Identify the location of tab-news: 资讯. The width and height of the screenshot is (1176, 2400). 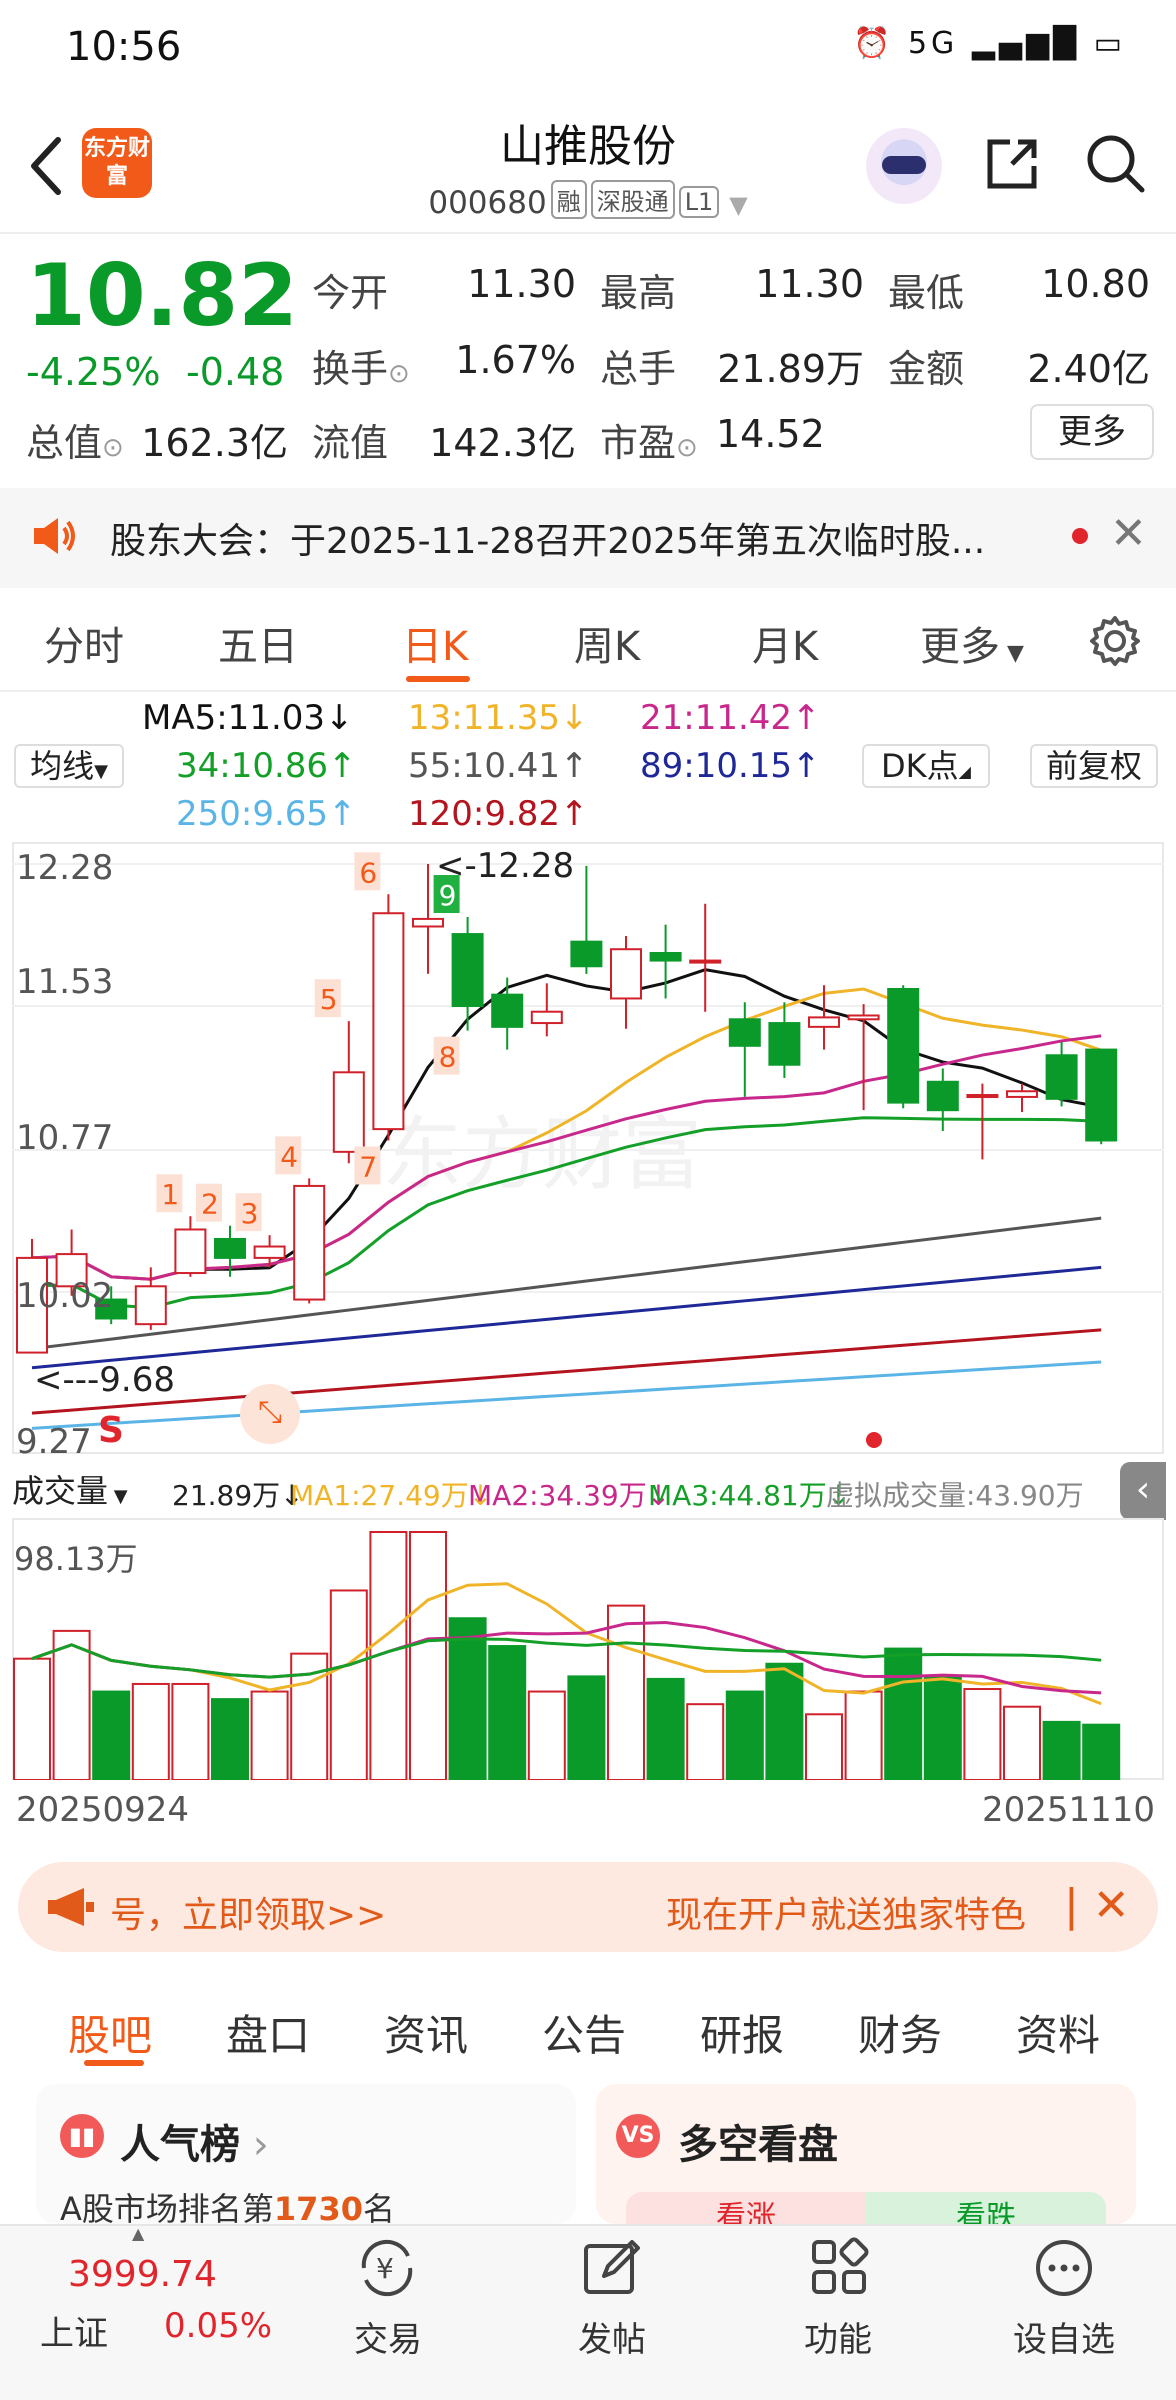
(426, 2032).